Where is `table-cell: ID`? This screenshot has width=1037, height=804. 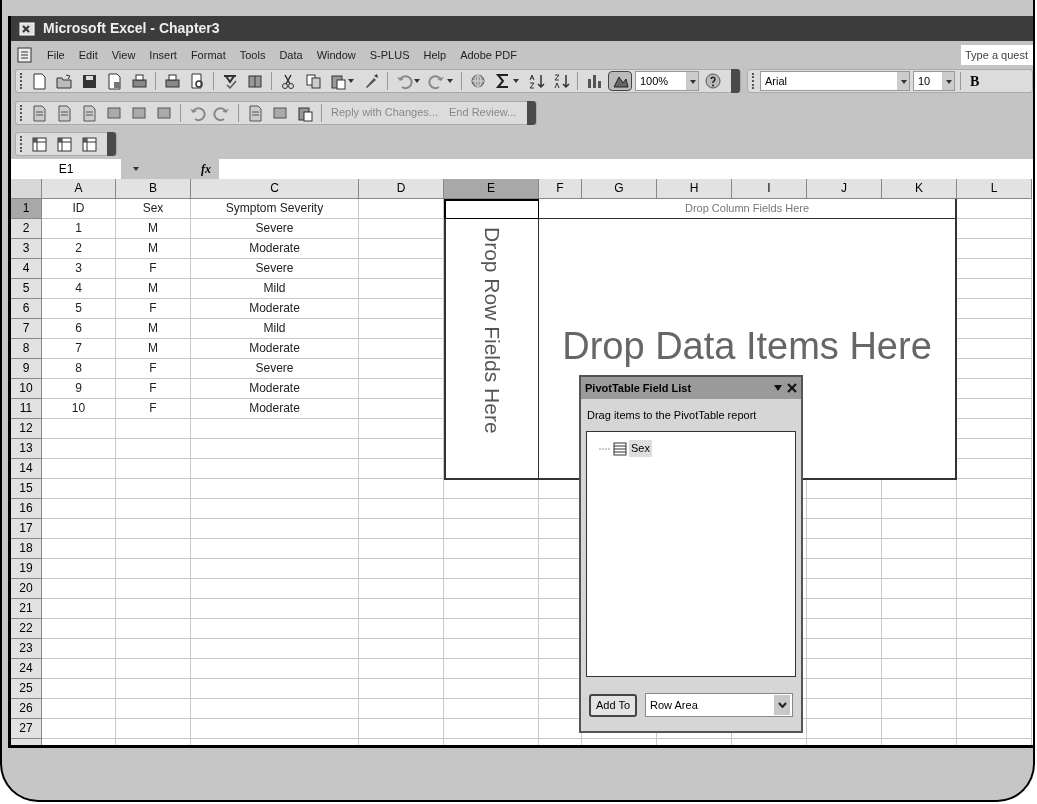 table-cell: ID is located at coordinates (79, 209).